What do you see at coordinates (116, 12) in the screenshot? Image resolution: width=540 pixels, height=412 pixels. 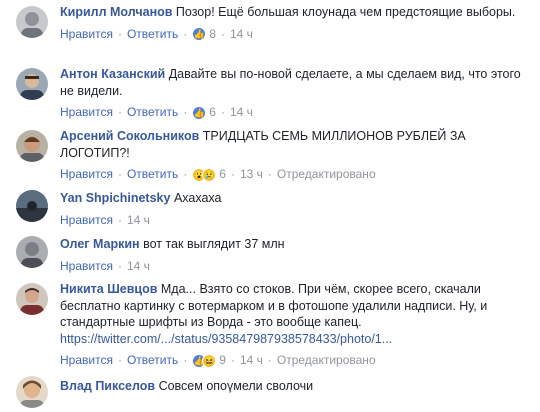 I see `comment-author: Кирилл Молчанов` at bounding box center [116, 12].